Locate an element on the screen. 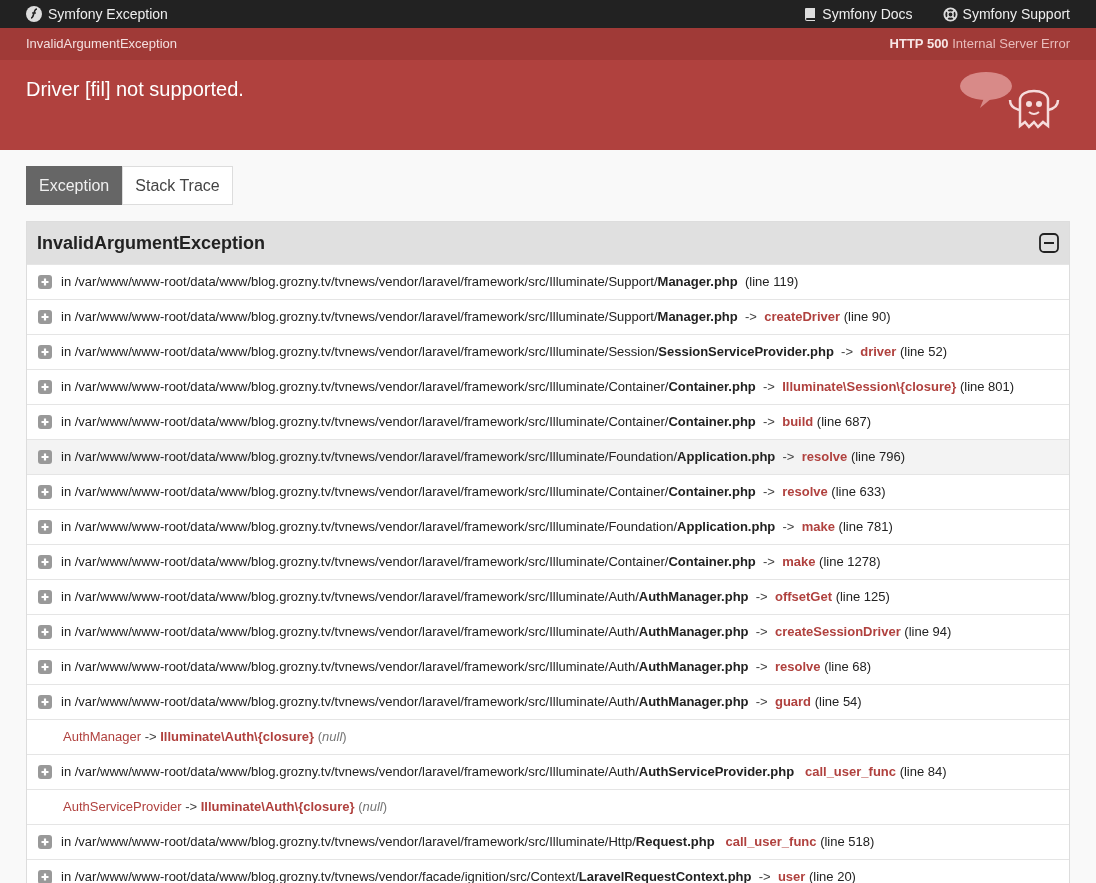 The width and height of the screenshot is (1096, 883). tab: Exception is located at coordinates (74, 185).